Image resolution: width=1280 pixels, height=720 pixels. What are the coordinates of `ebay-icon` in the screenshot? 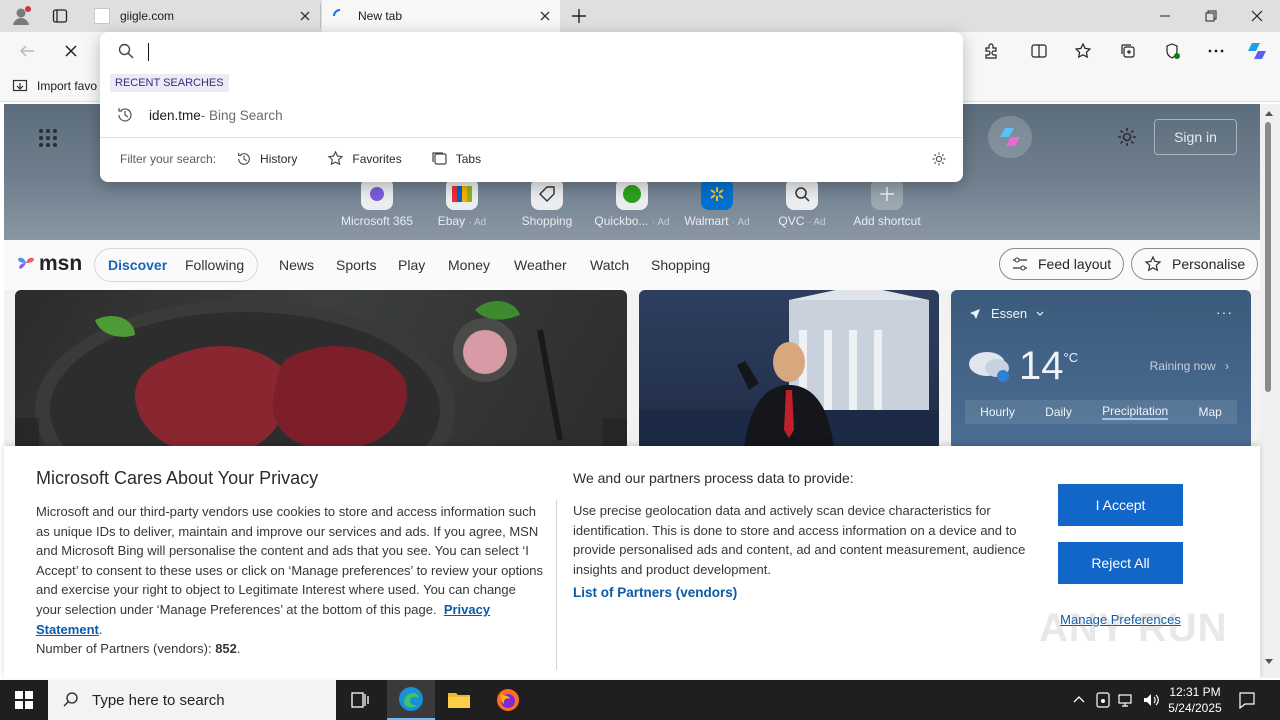 It's located at (462, 194).